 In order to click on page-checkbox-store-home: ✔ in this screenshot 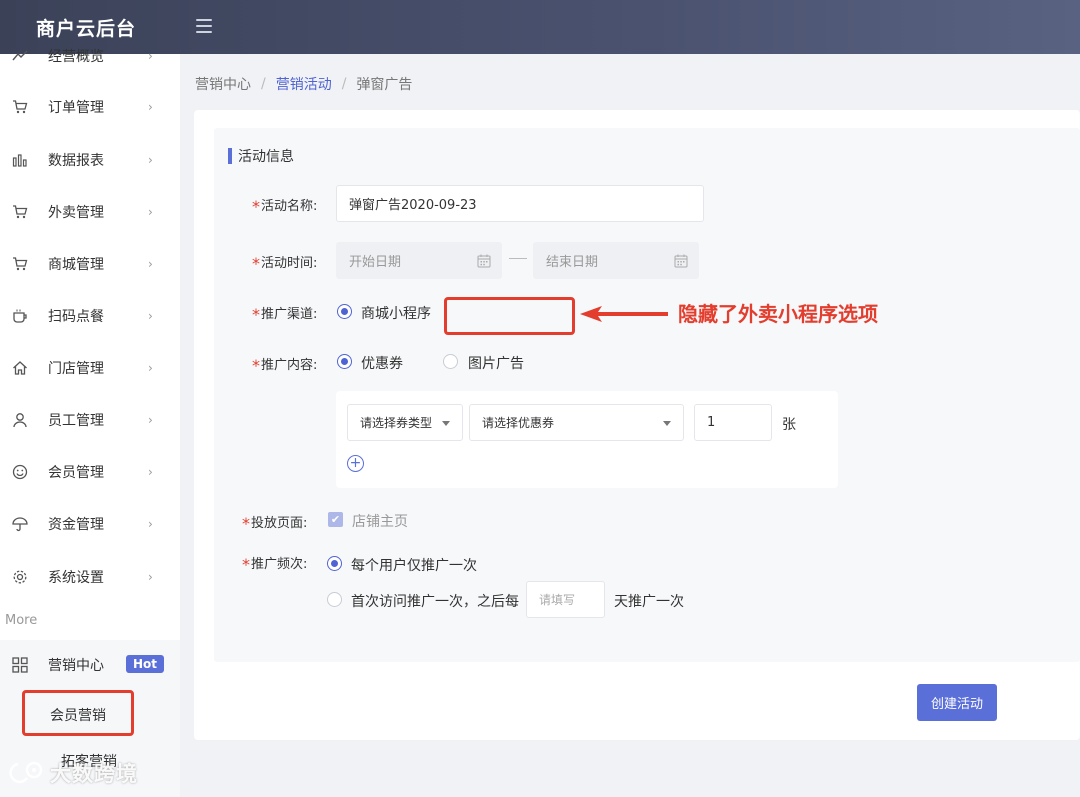, I will do `click(335, 519)`.